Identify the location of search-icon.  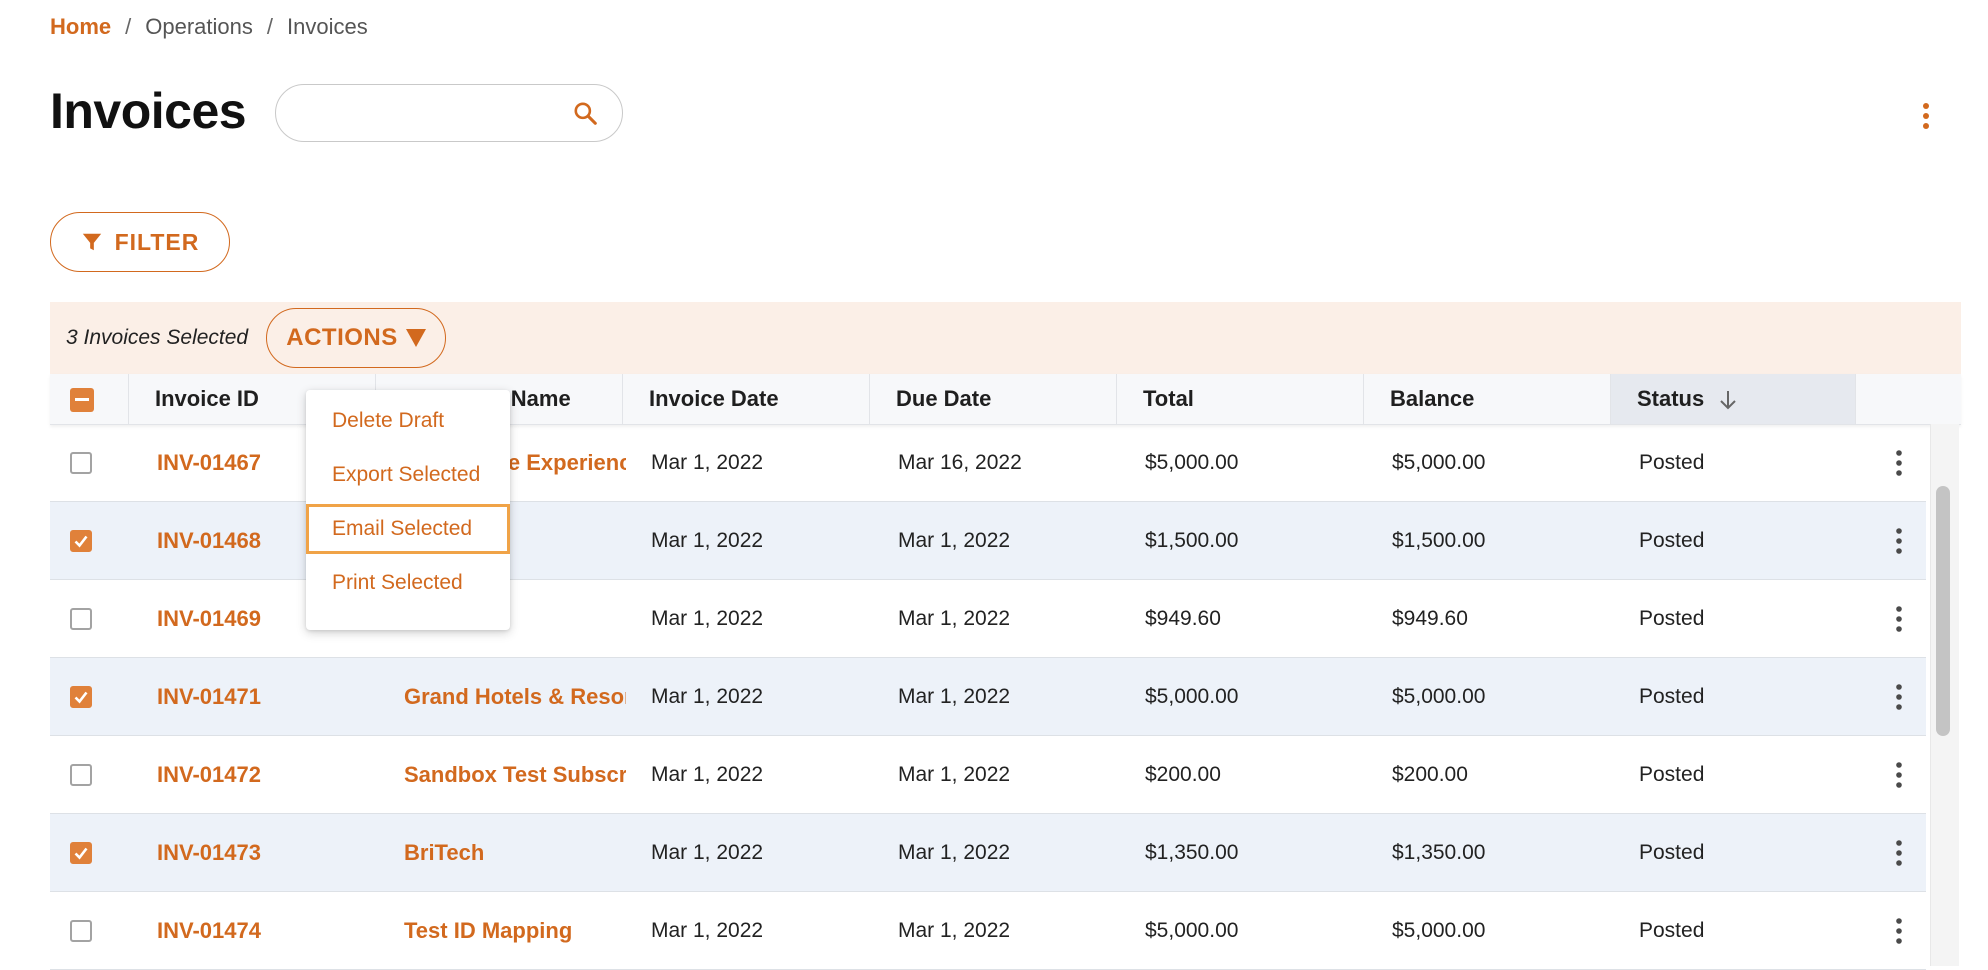
(585, 113).